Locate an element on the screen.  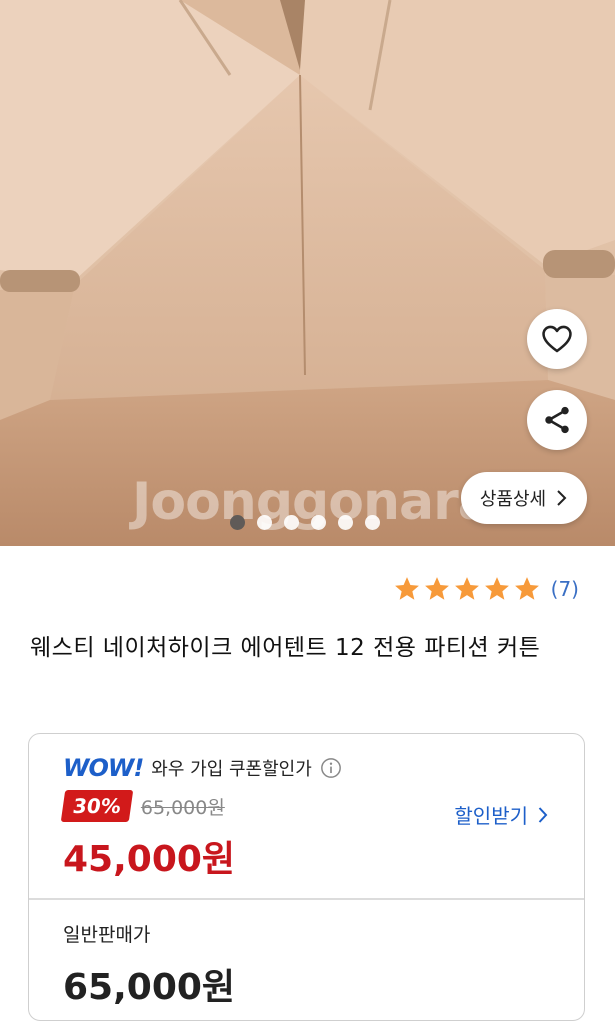
wow-coupon-row: WOW! 와우 가입 쿠폰할인가 is located at coordinates (202, 768).